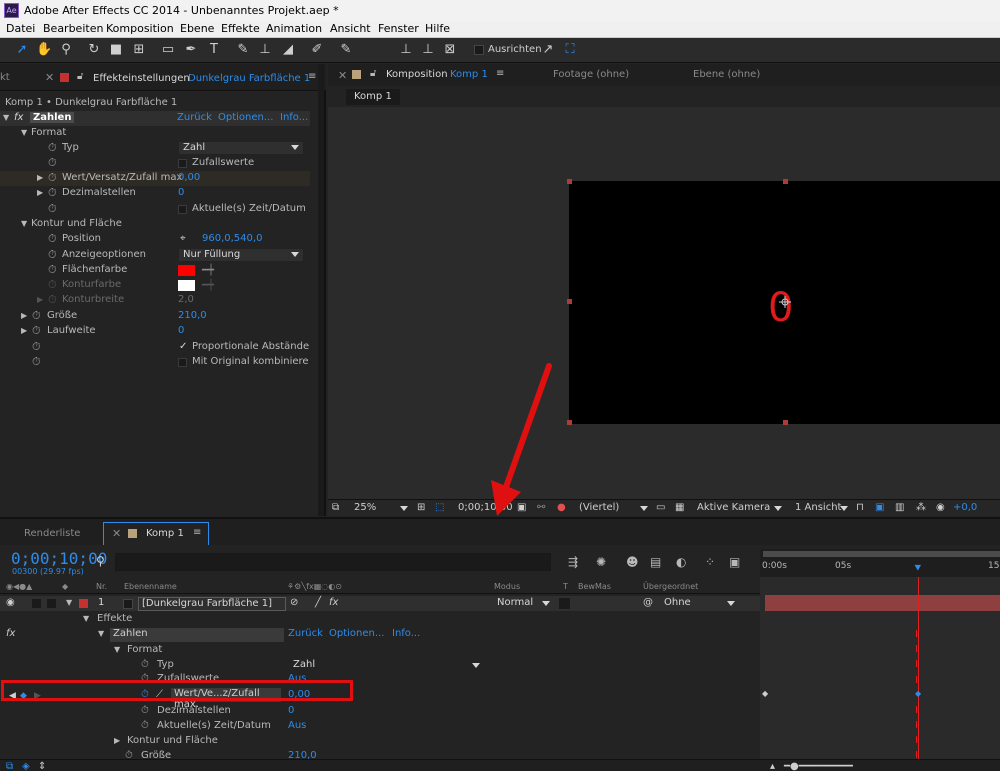 The image size is (1000, 771). I want to click on menu-datei: Datei, so click(20, 28).